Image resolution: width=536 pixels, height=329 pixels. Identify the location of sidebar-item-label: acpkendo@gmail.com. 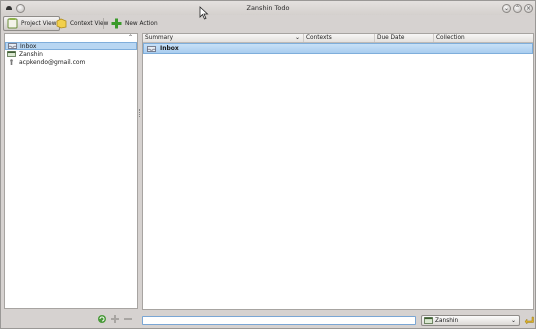
(52, 62).